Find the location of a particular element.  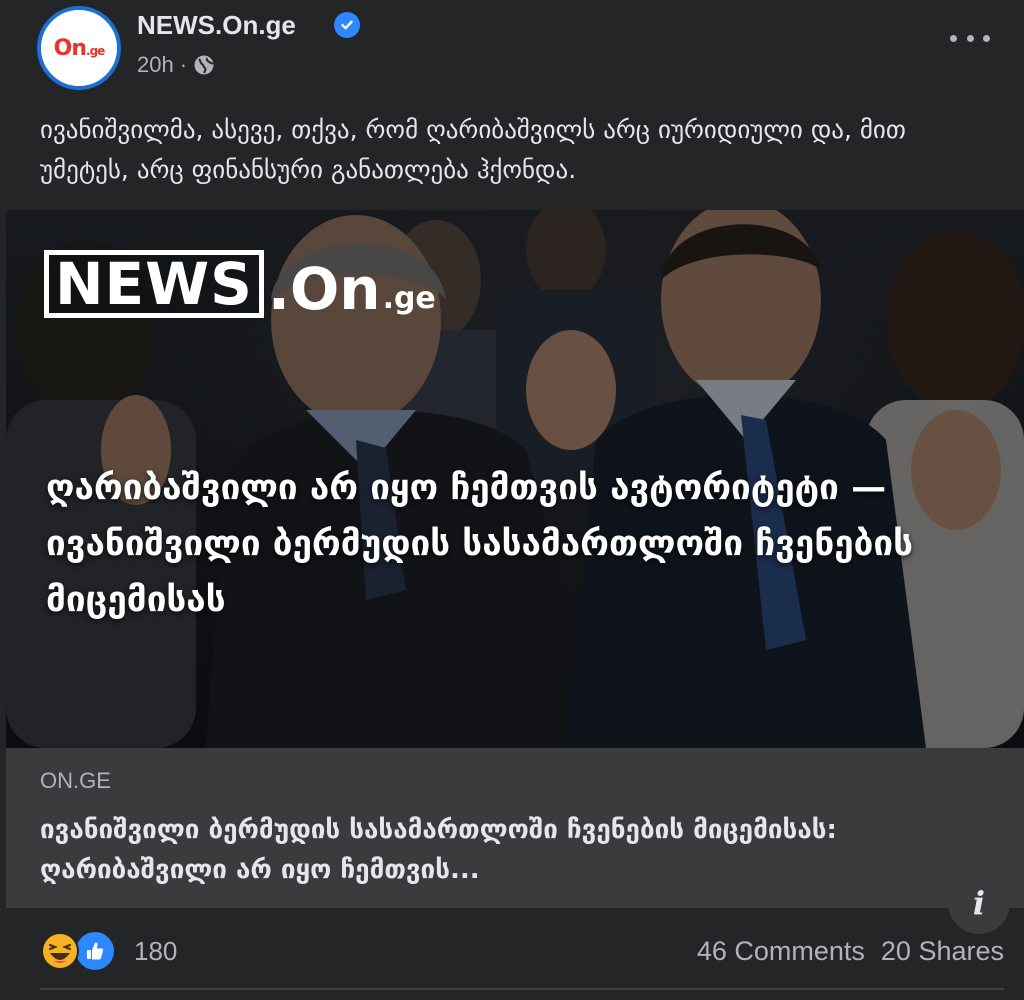

globe-icon is located at coordinates (204, 65).